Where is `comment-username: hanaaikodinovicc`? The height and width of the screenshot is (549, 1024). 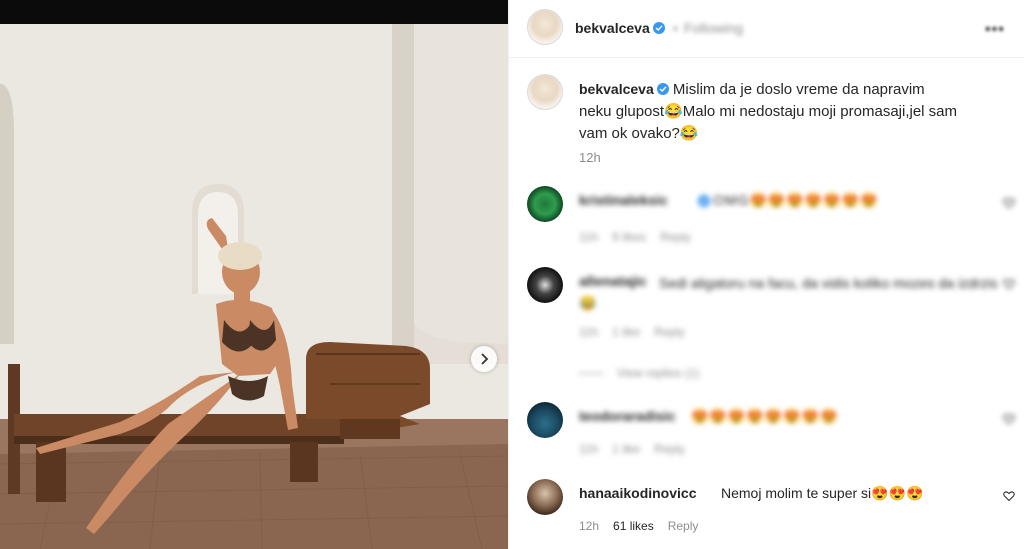 comment-username: hanaaikodinovicc is located at coordinates (637, 493).